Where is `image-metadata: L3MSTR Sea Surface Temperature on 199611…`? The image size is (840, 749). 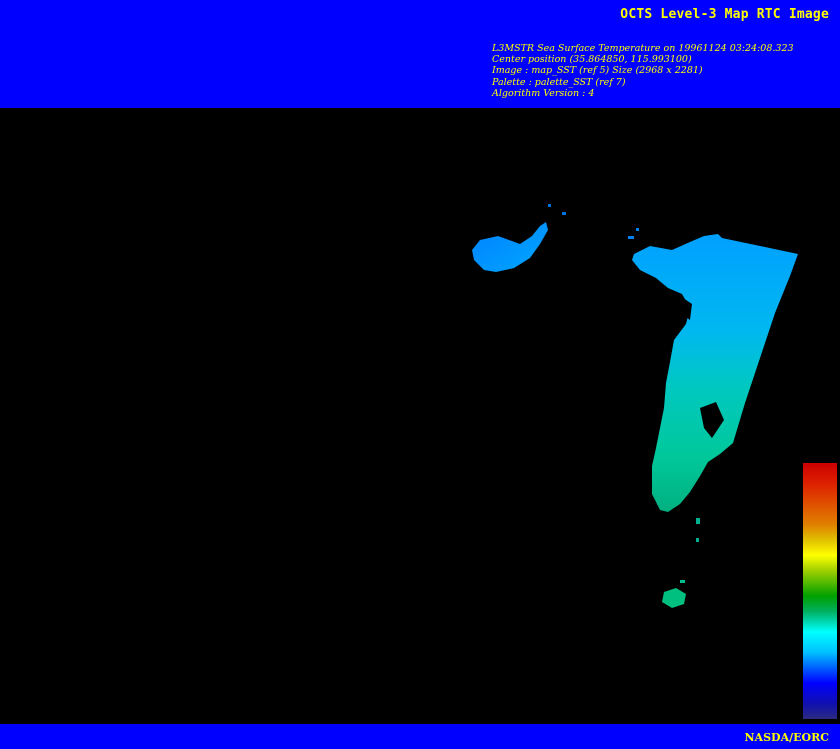
image-metadata: L3MSTR Sea Surface Temperature on 199611… is located at coordinates (643, 71).